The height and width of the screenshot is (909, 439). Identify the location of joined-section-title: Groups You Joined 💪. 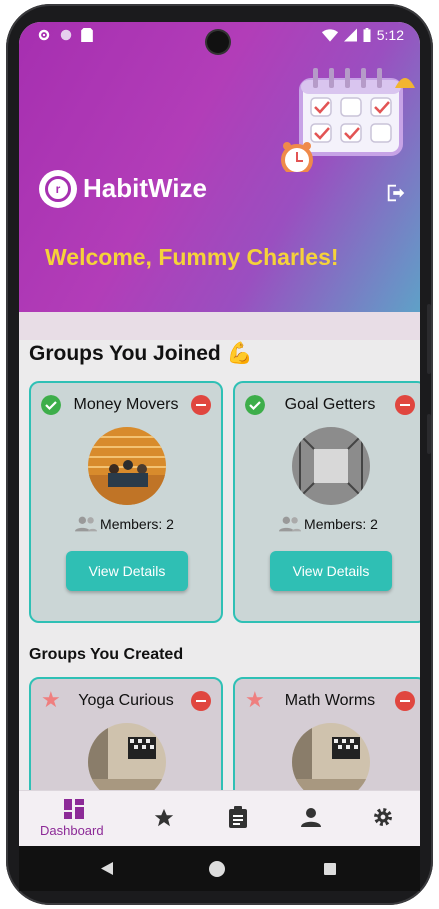
(141, 353).